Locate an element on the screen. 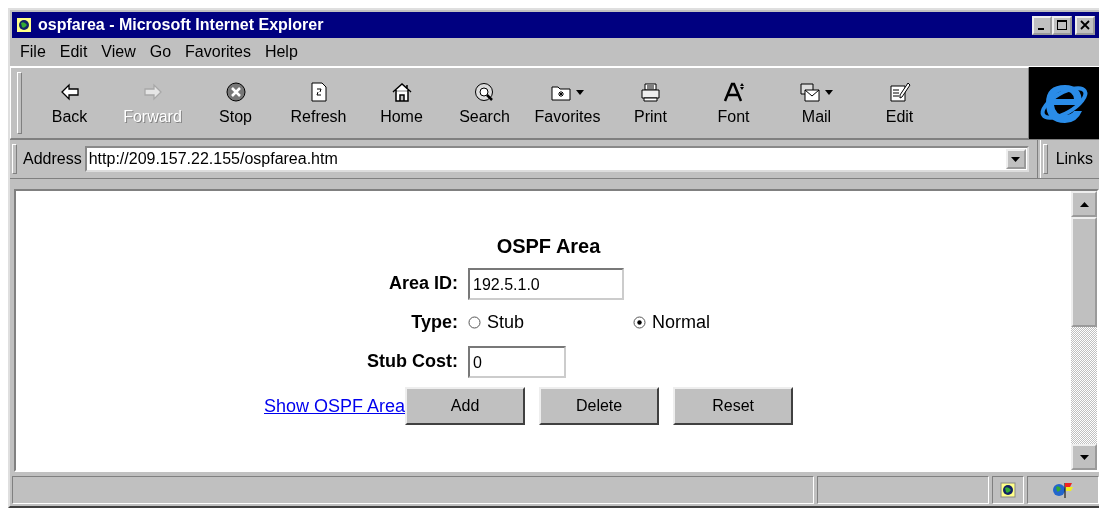 The width and height of the screenshot is (1099, 512). form-button: Delete is located at coordinates (599, 406).